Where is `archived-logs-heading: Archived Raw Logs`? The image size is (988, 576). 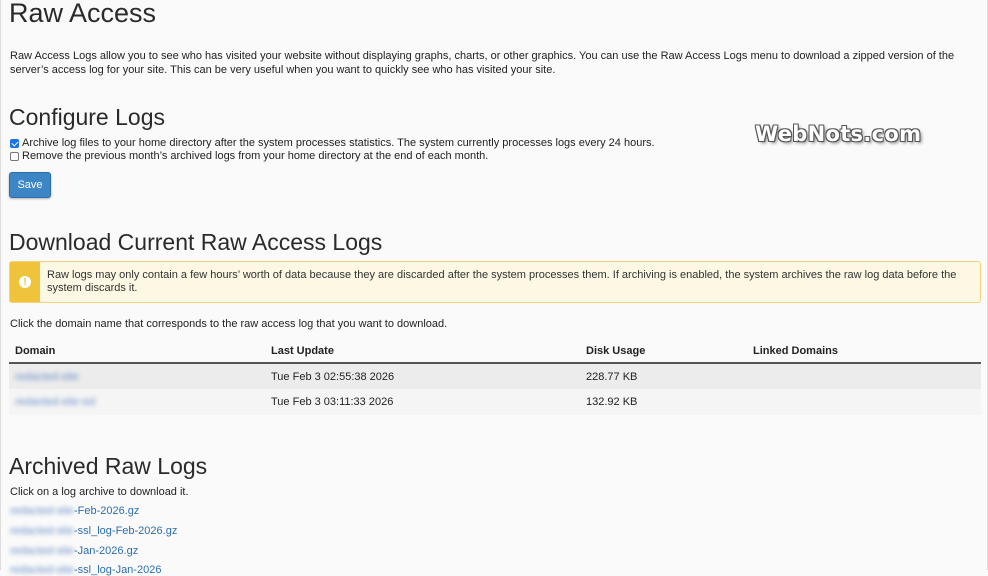 archived-logs-heading: Archived Raw Logs is located at coordinates (108, 466).